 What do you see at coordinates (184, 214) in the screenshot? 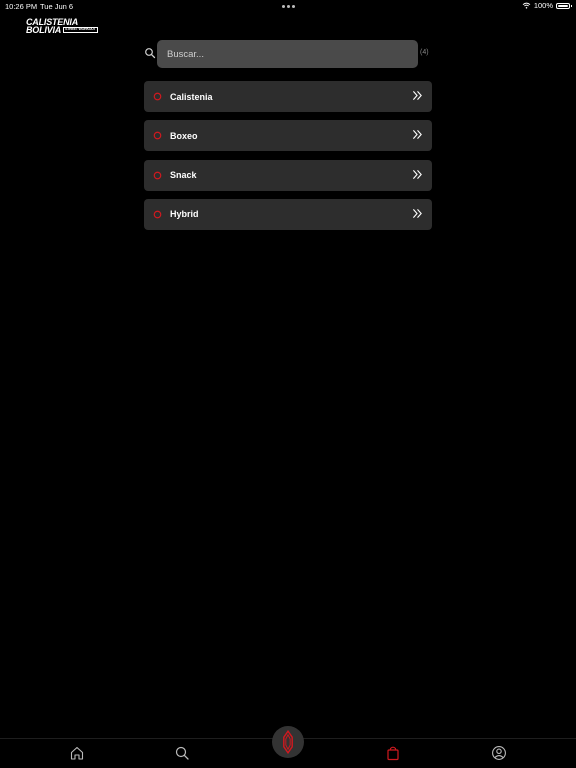
I see `category-label: Hybrid` at bounding box center [184, 214].